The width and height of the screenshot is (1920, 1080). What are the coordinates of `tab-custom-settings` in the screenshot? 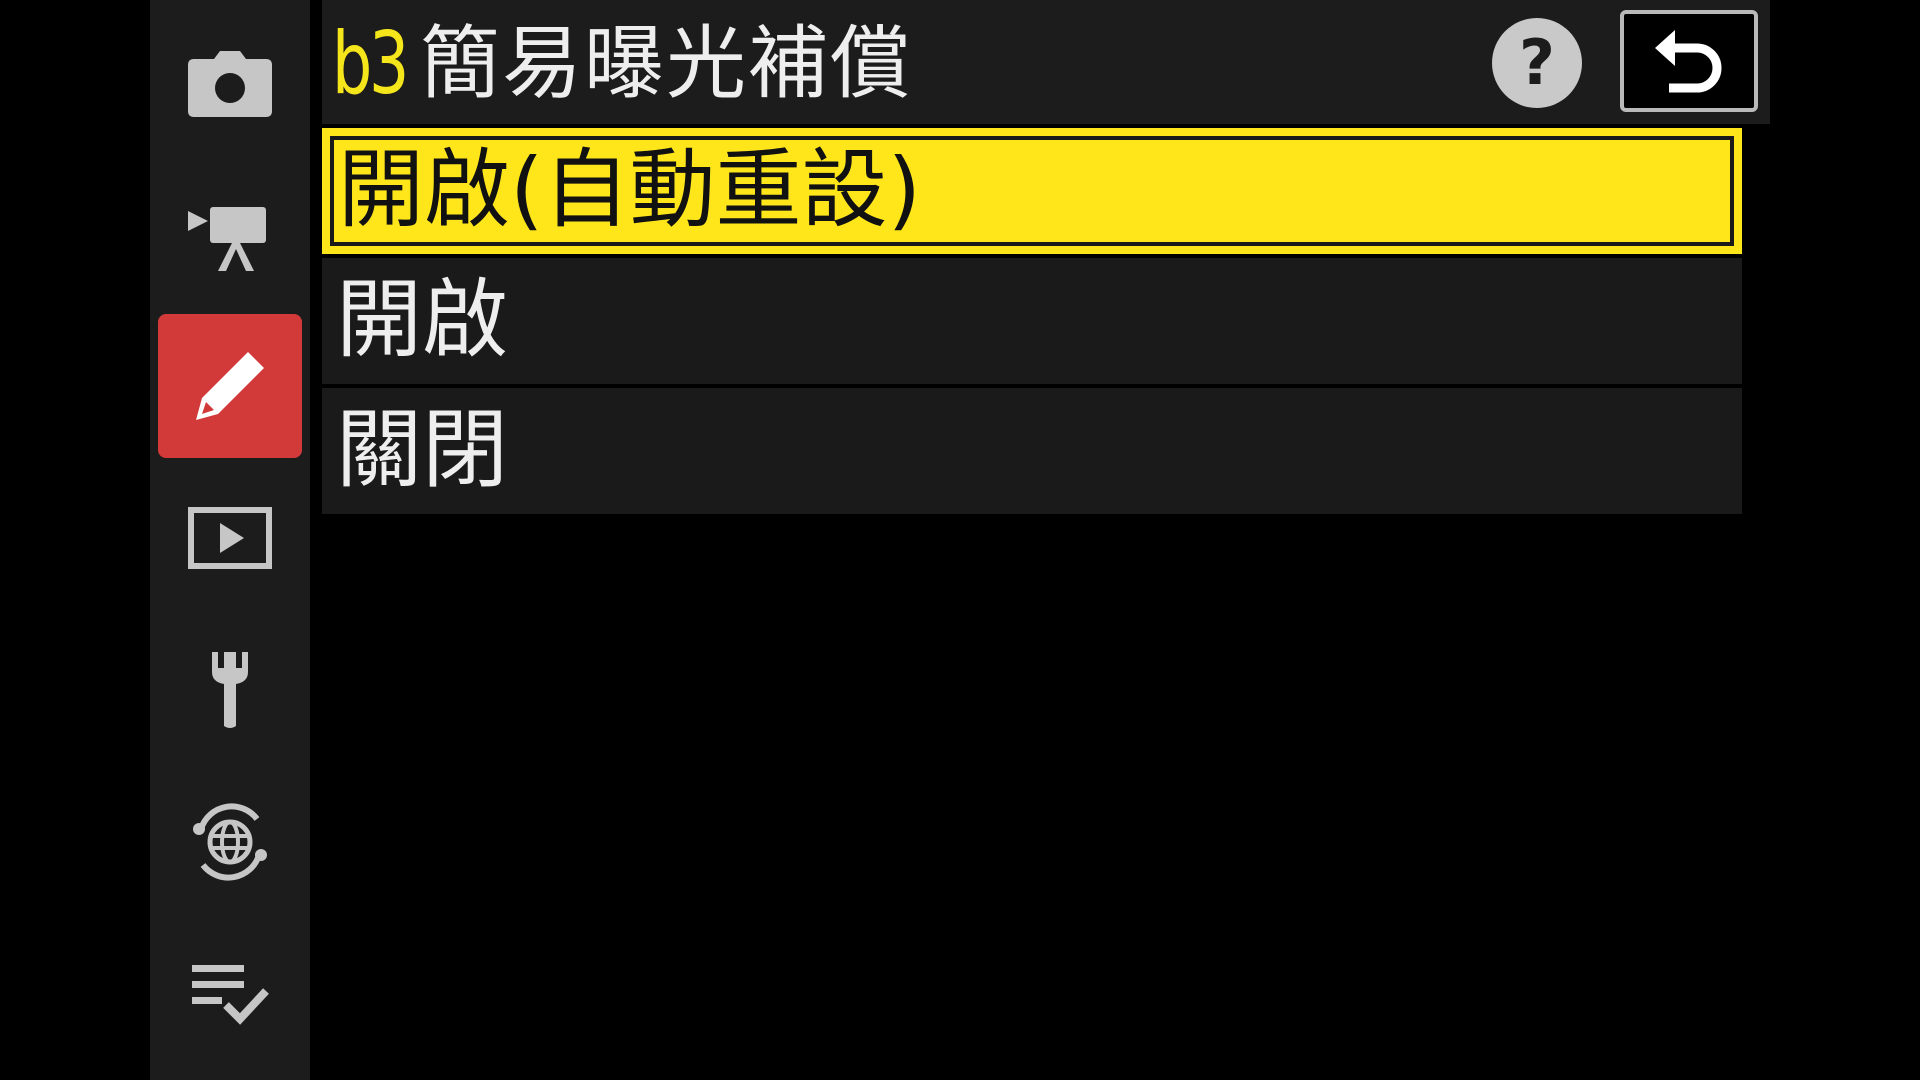 It's located at (230, 386).